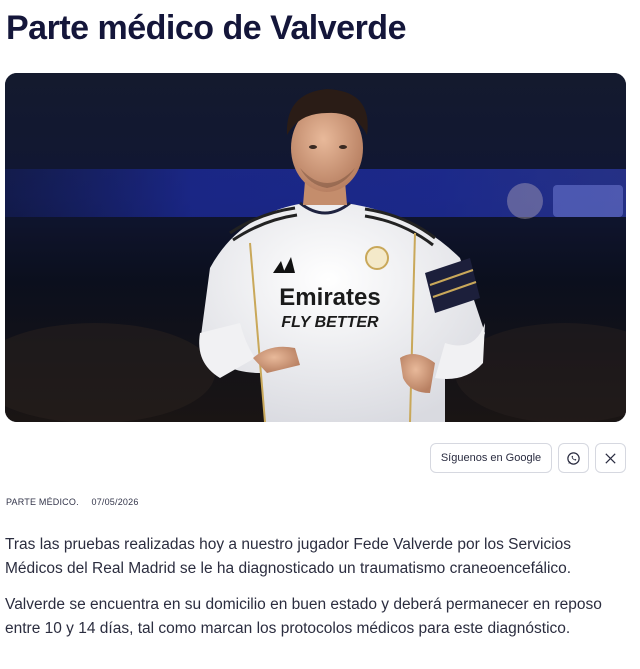  I want to click on whatsapp-icon, so click(573, 458).